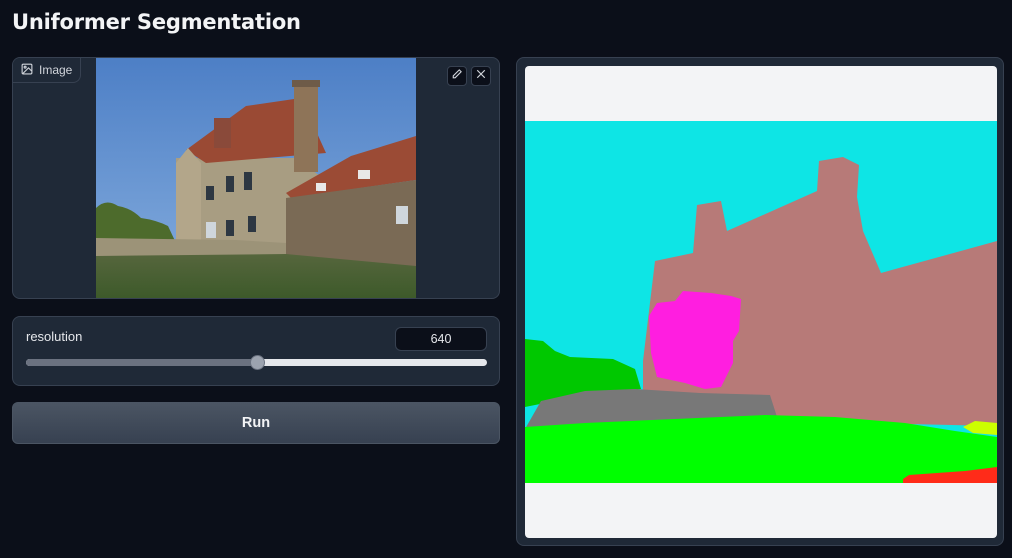  Describe the element at coordinates (54, 336) in the screenshot. I see `resolution-label: resolution` at that location.